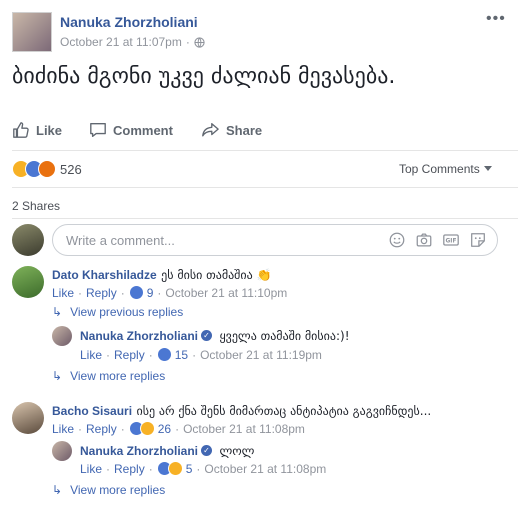  Describe the element at coordinates (397, 240) in the screenshot. I see `emoji-icon` at that location.